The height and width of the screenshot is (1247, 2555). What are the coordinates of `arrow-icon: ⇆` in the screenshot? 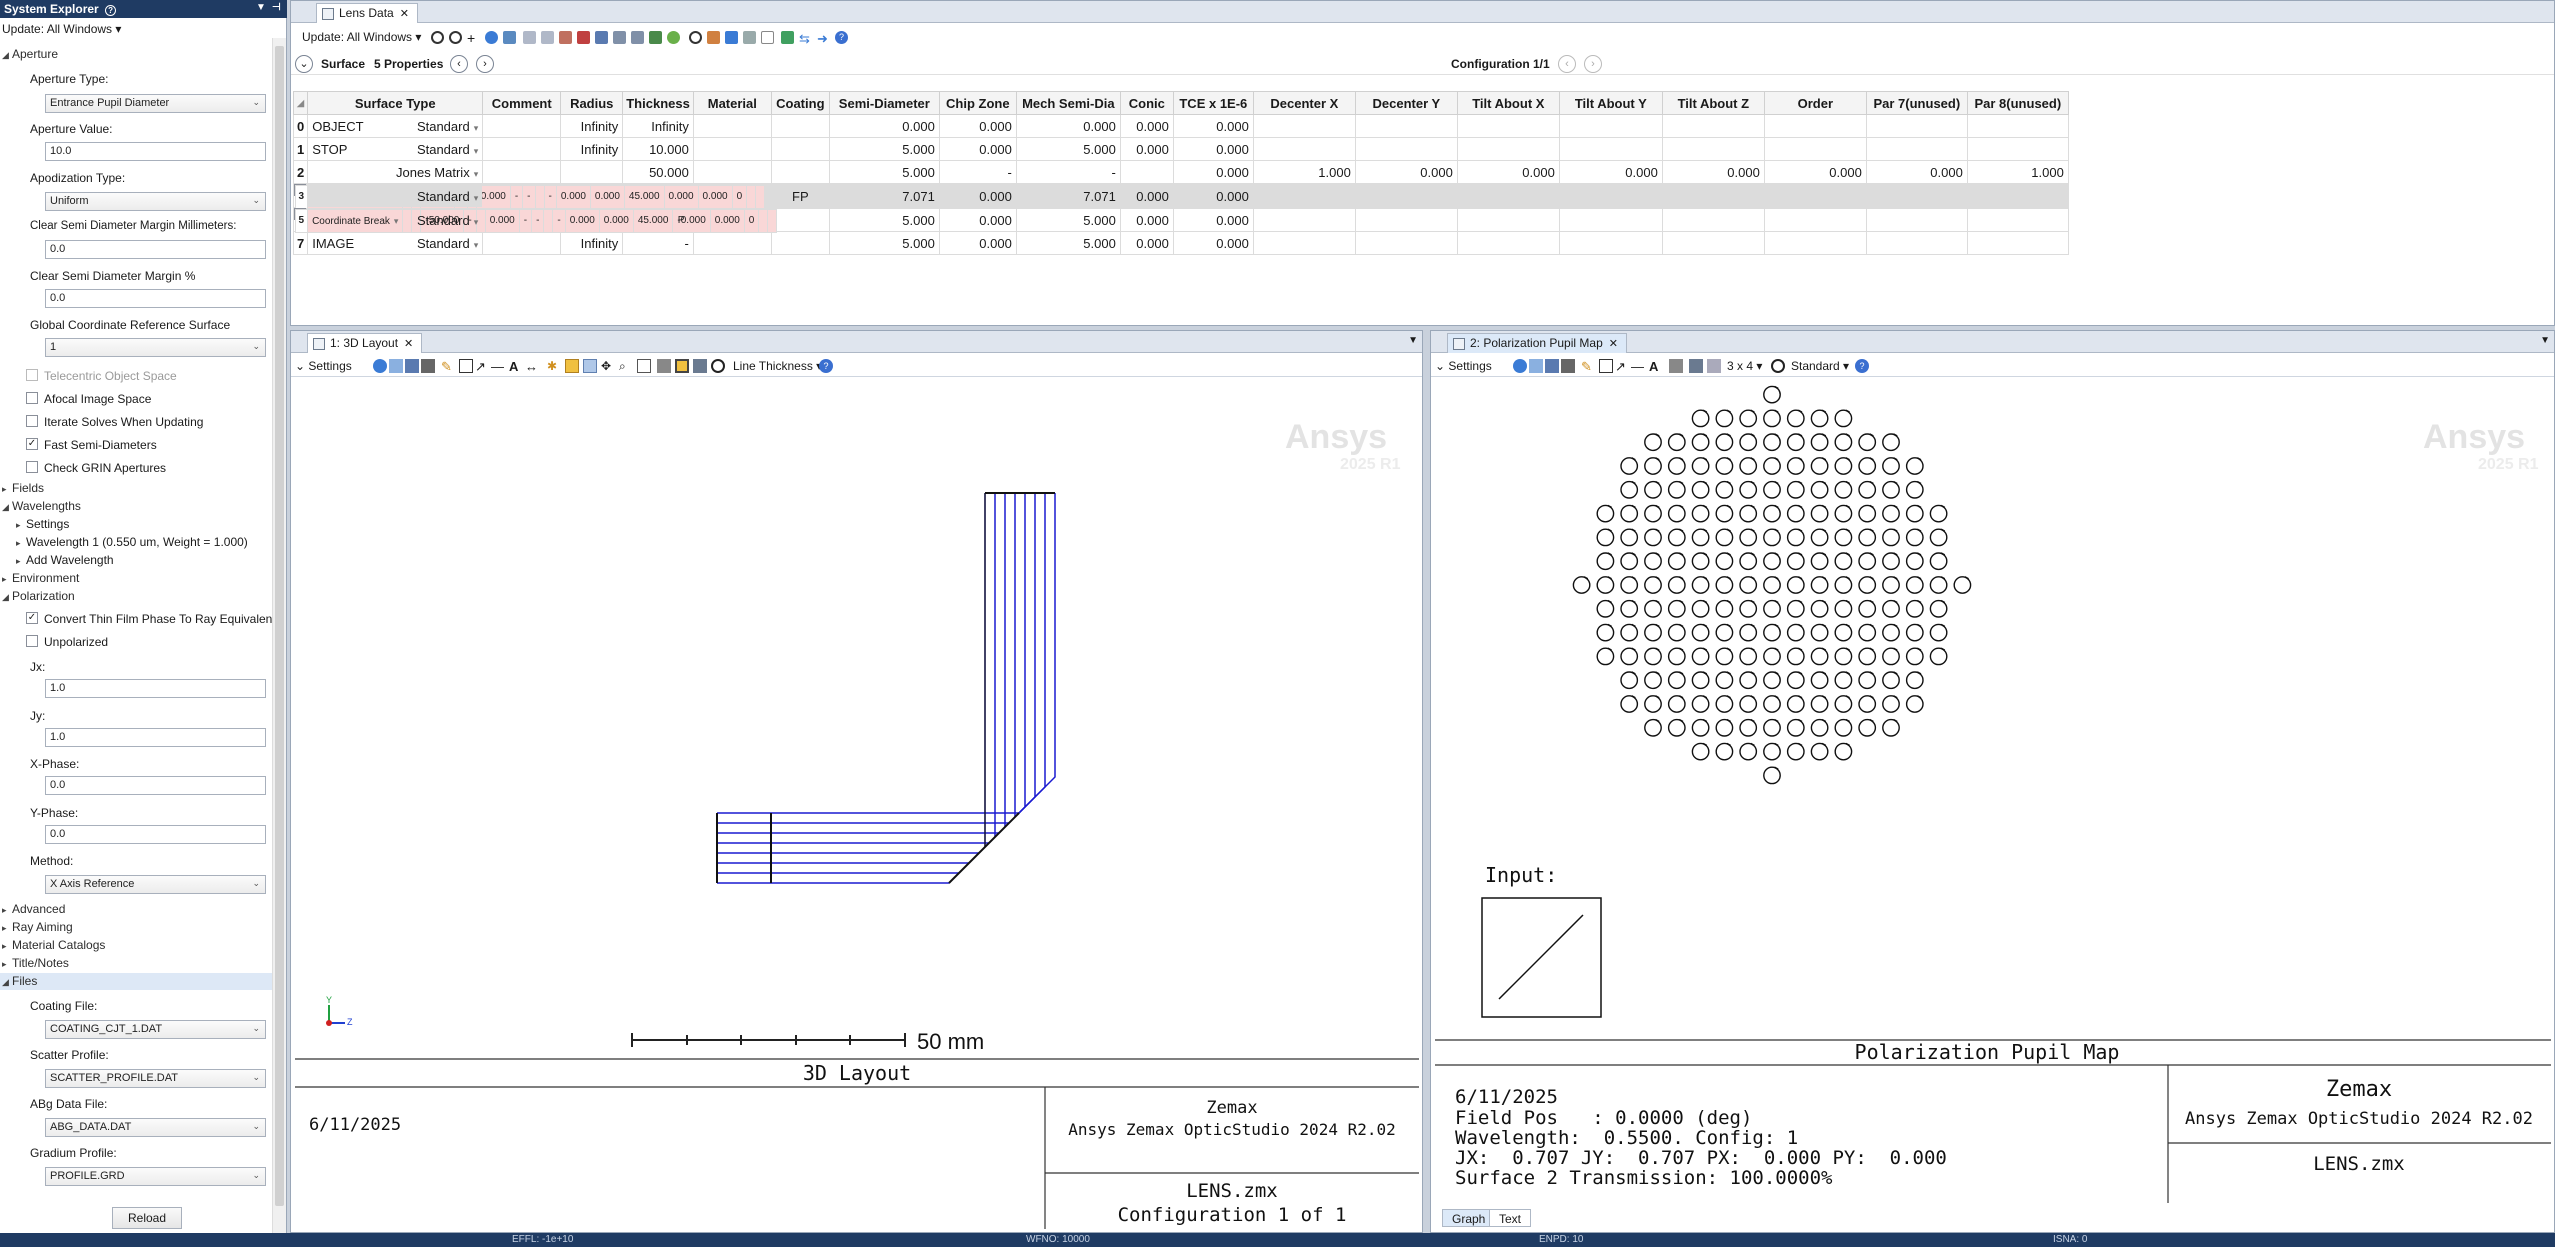 It's located at (805, 38).